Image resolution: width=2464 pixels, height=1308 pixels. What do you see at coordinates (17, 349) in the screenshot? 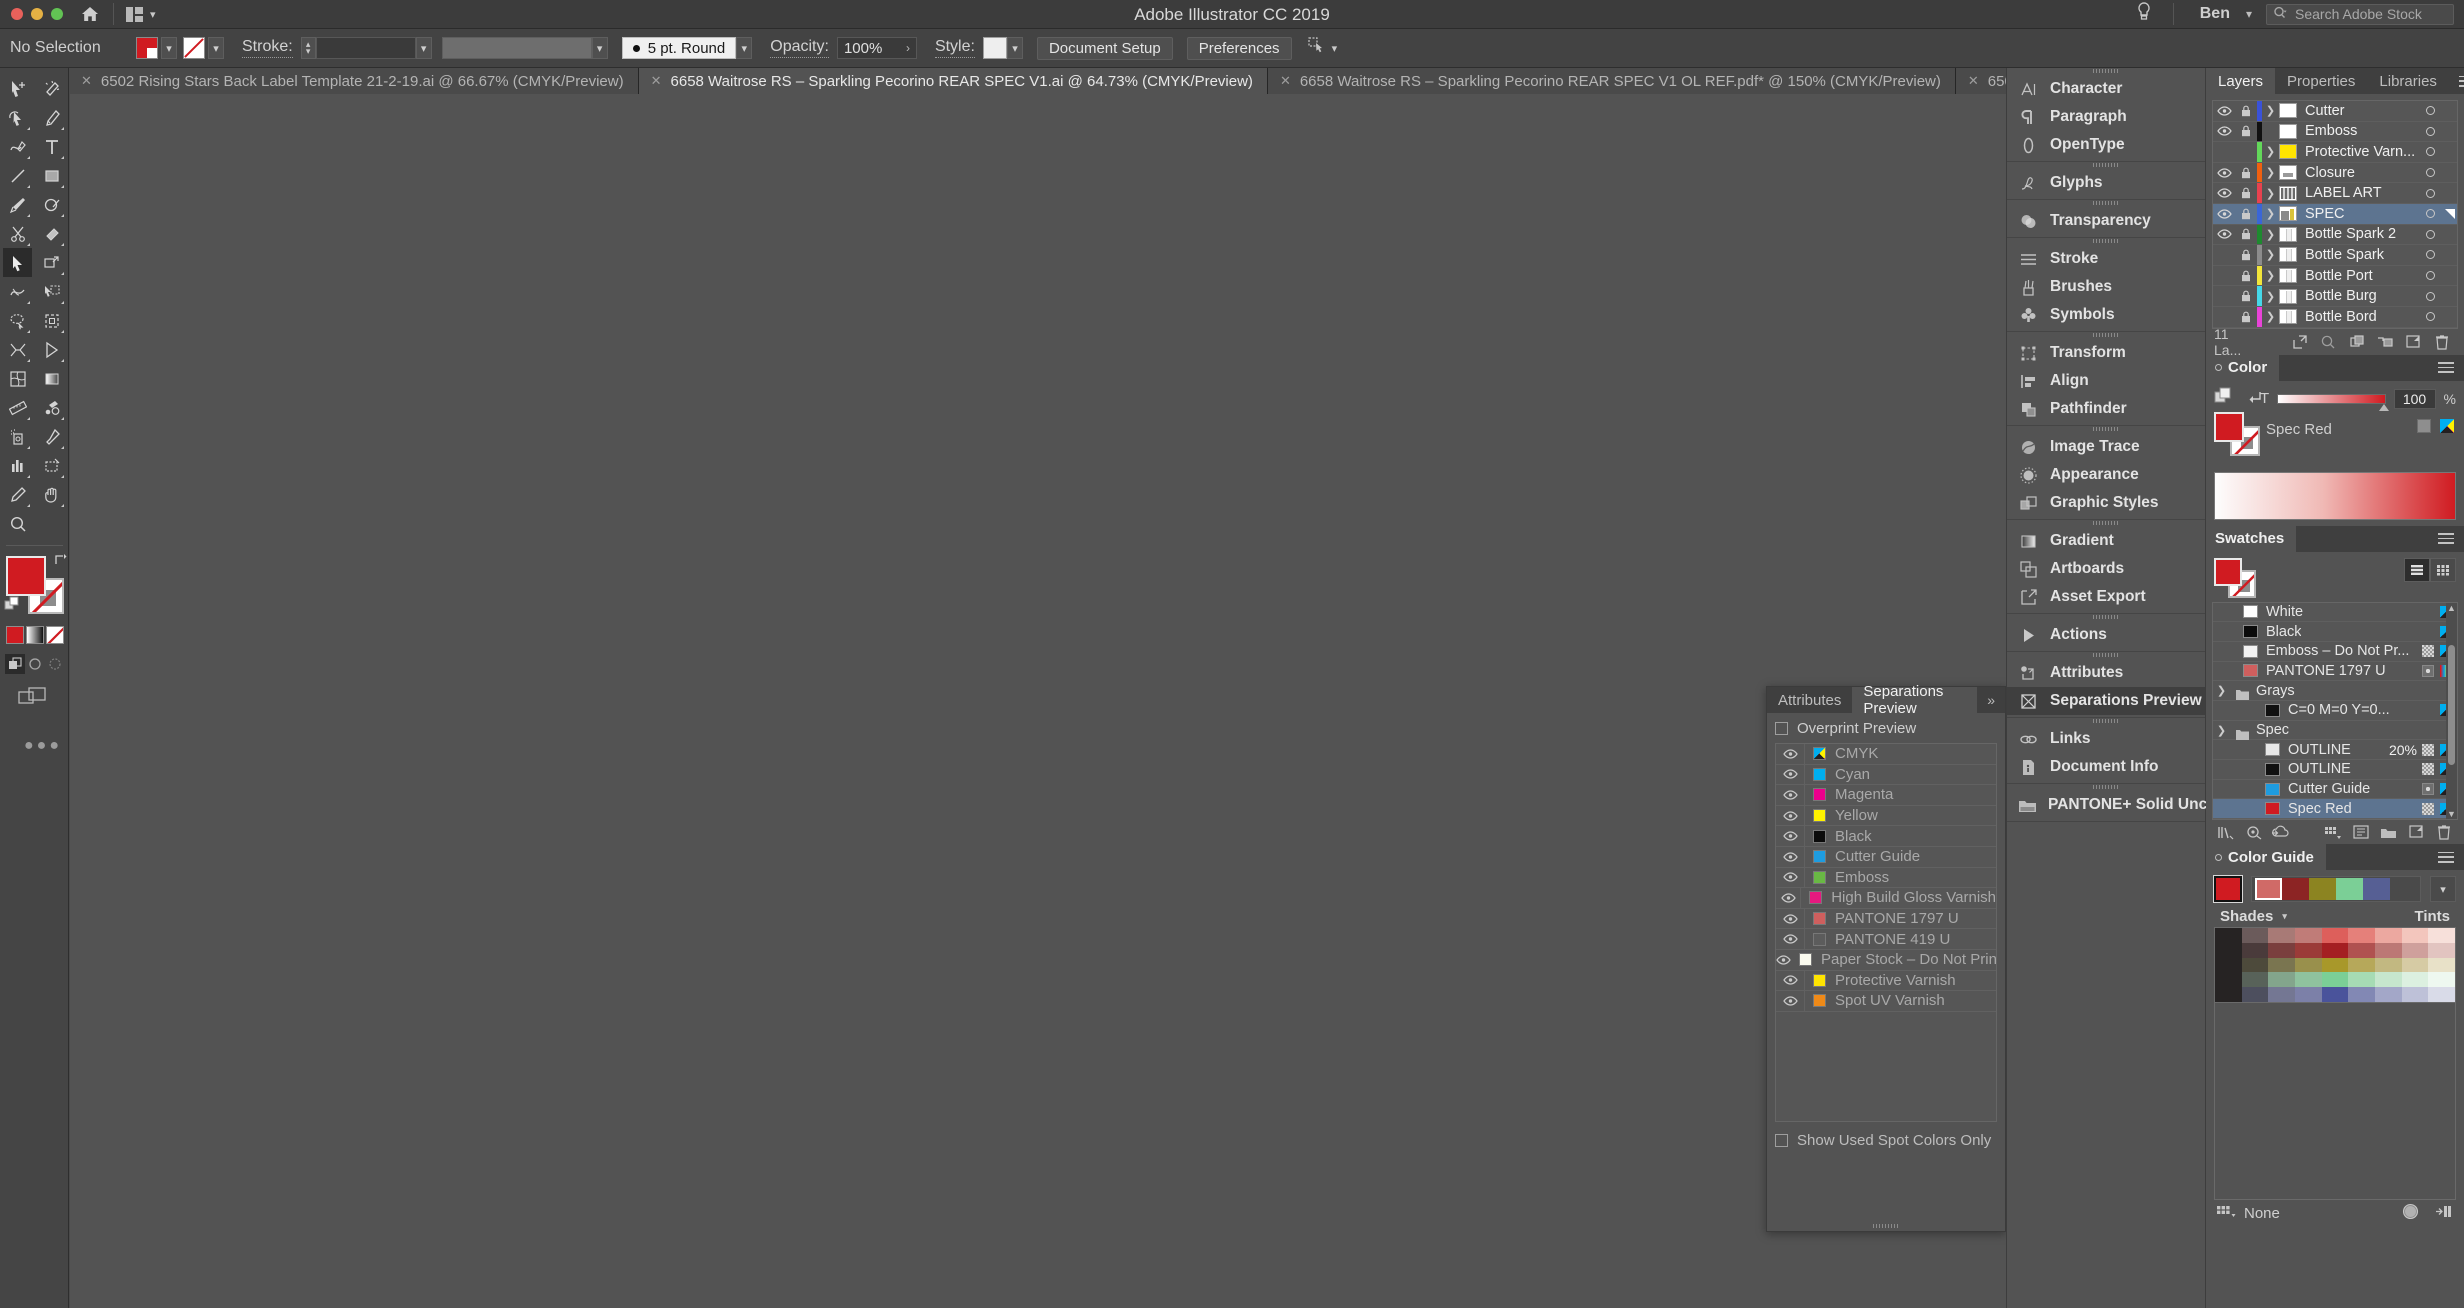
I see `perspective-grid-tool` at bounding box center [17, 349].